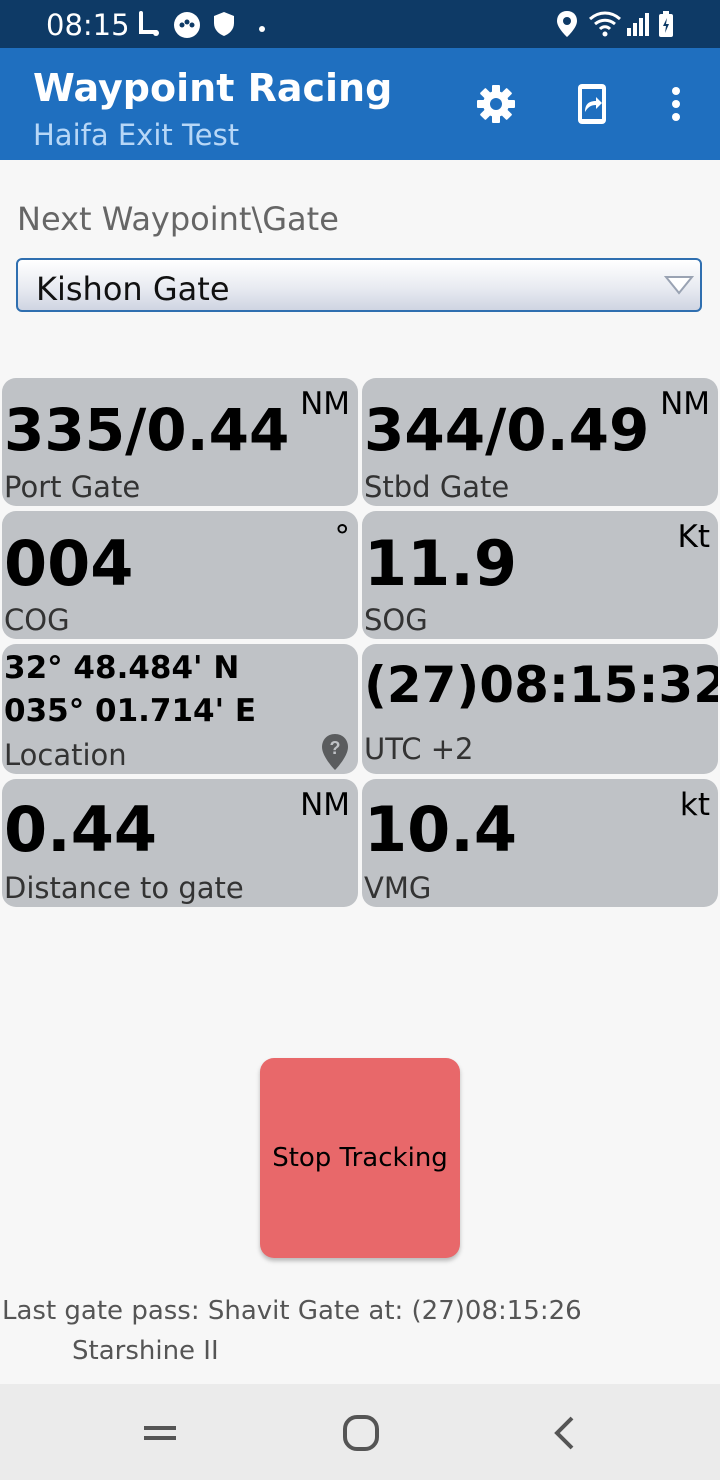  I want to click on settings-button, so click(496, 104).